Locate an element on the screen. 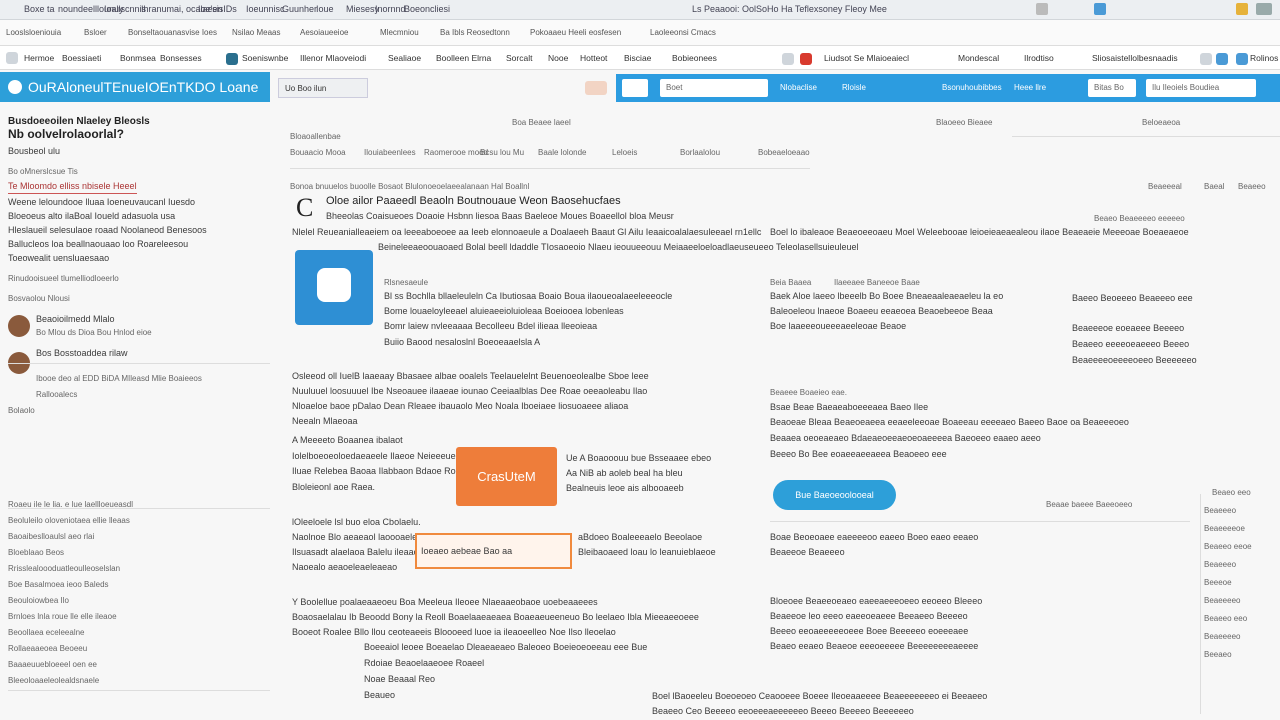  os-menu-item: Ioe'sisIDs is located at coordinates (217, 9).